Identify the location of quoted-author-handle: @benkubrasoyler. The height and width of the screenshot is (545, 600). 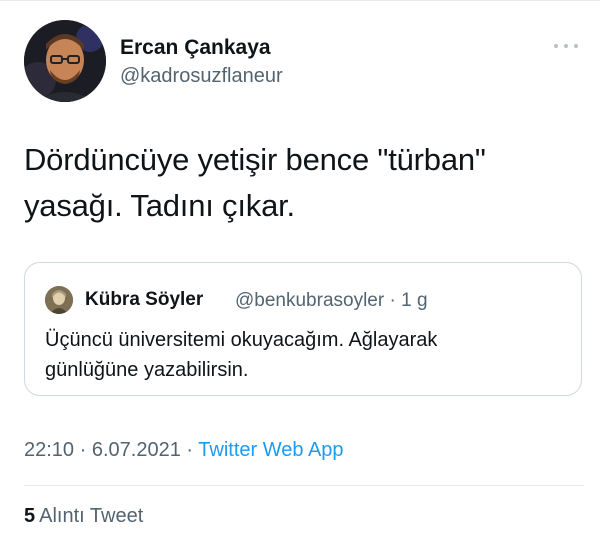
(310, 300).